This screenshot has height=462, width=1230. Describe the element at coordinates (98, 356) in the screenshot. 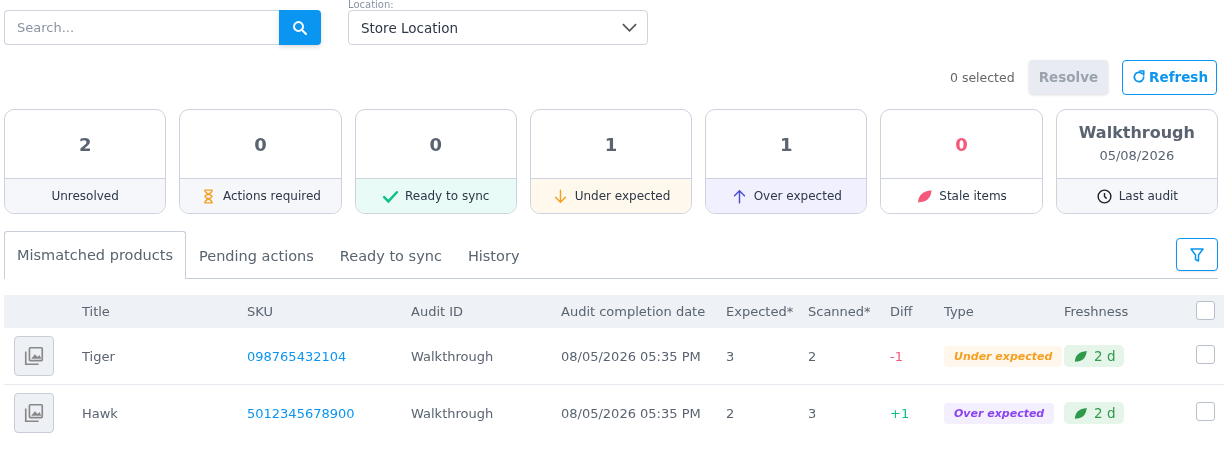

I see `table-cell: Tiger` at that location.